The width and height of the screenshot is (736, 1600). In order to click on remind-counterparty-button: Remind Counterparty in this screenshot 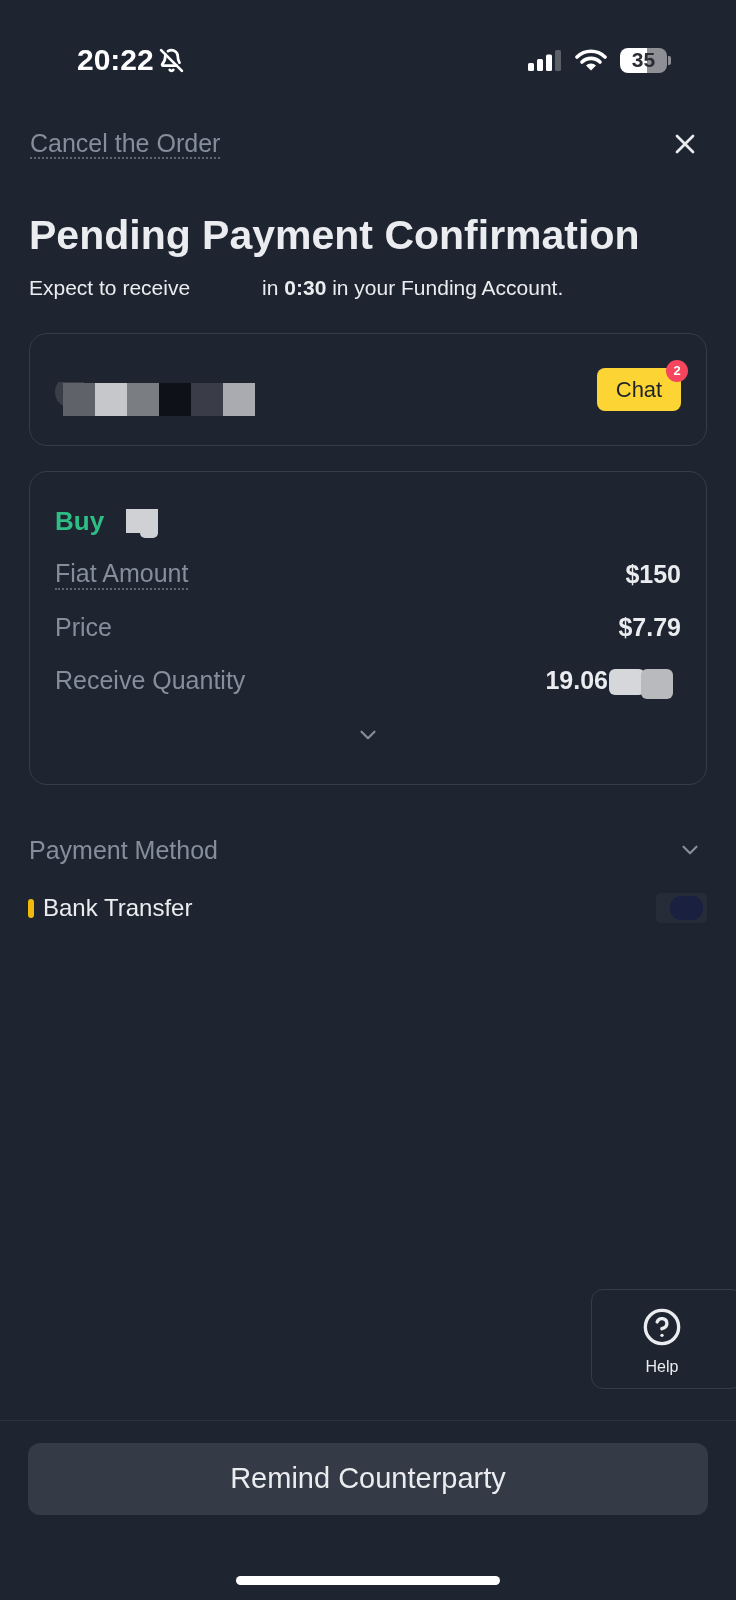, I will do `click(368, 1479)`.